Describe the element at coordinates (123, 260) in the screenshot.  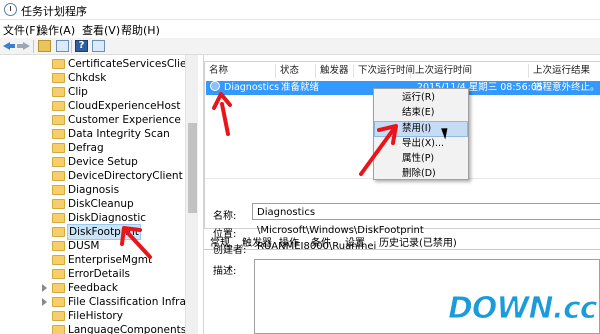
I see `tree-item: EnterpriseMgmt` at that location.